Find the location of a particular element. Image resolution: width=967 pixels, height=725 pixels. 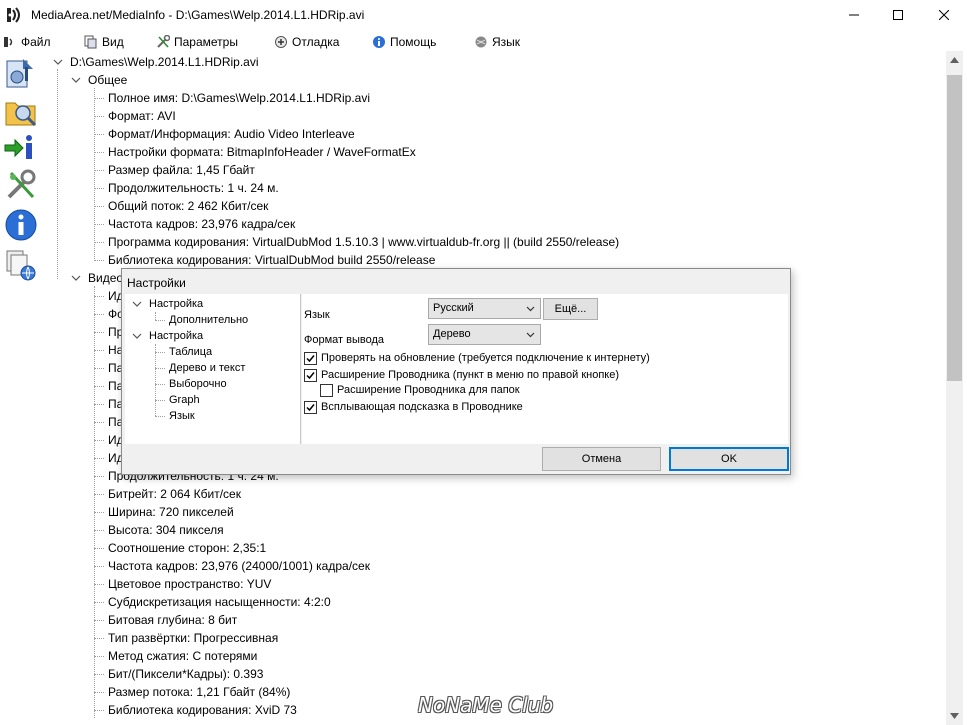

explorer-tooltip-checkbox is located at coordinates (310, 407).